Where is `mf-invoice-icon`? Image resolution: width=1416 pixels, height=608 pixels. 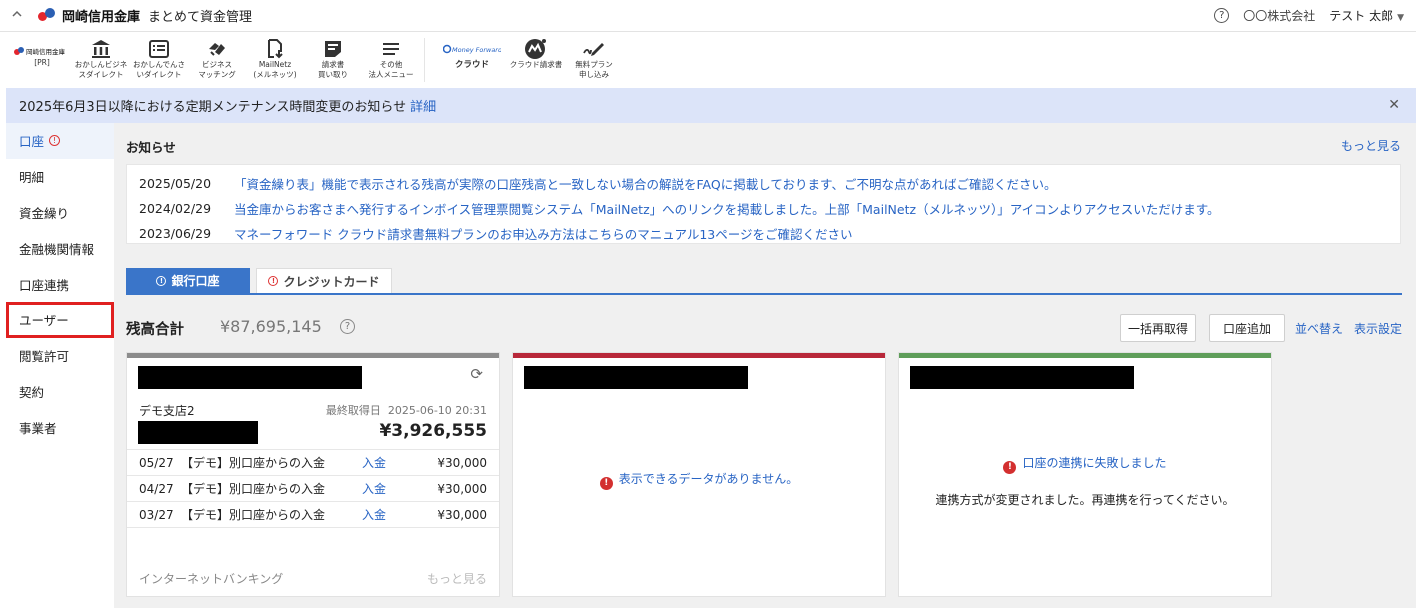
mf-invoice-icon is located at coordinates (536, 49).